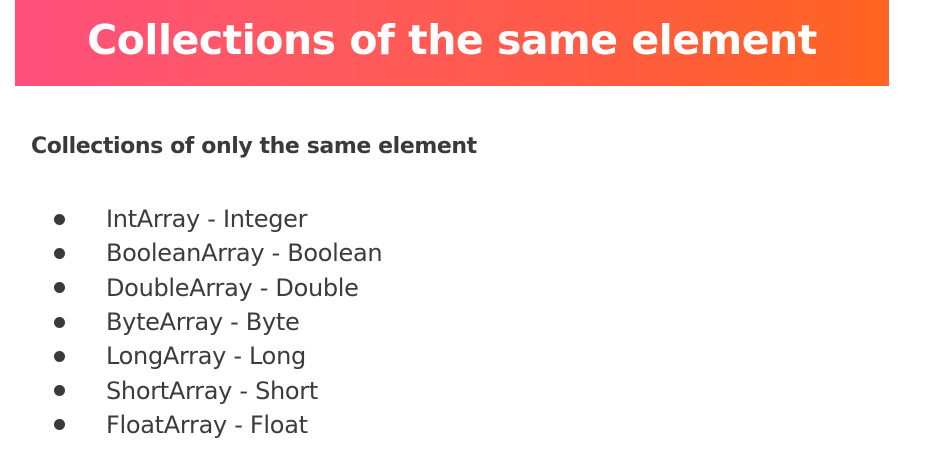 Image resolution: width=952 pixels, height=451 pixels. What do you see at coordinates (212, 390) in the screenshot?
I see `list-item-text: ShortArray - Short` at bounding box center [212, 390].